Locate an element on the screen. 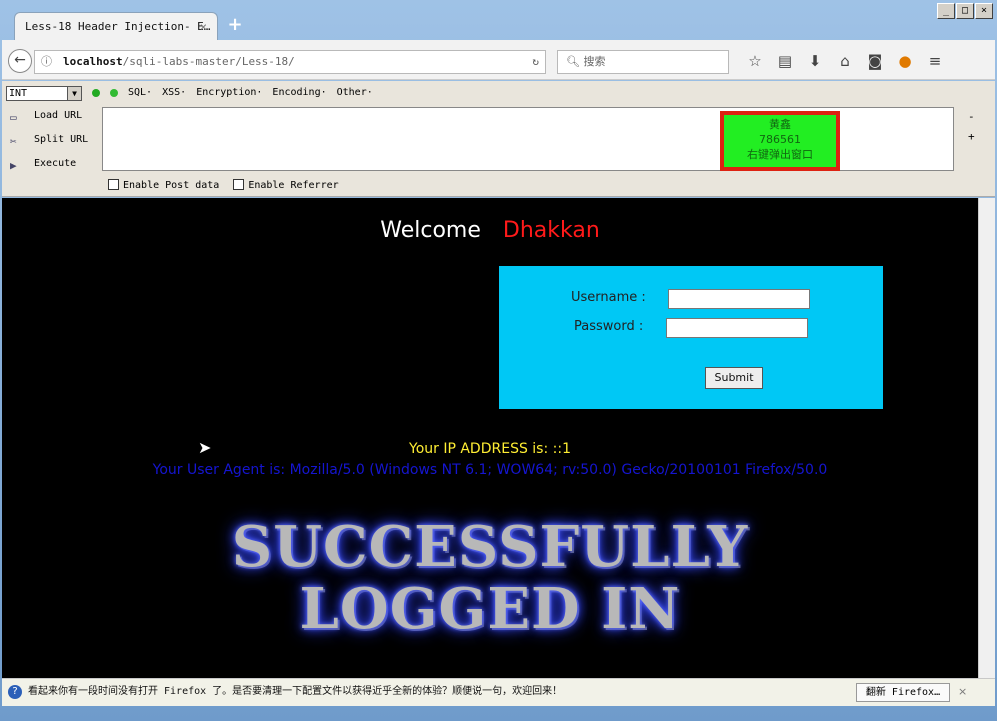  load-url-button: ▭ Load URL is located at coordinates (48, 119).